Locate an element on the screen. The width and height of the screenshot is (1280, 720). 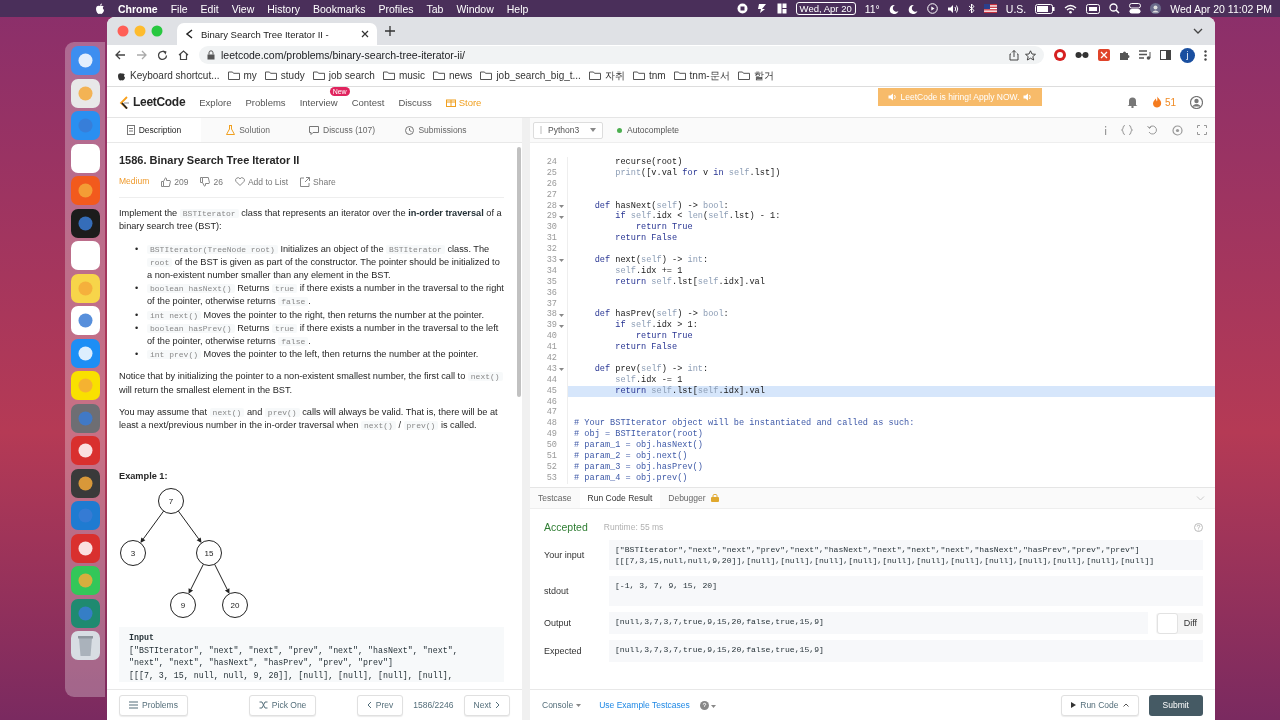
date-badge: Wed, Apr 20 is located at coordinates (825, 8).